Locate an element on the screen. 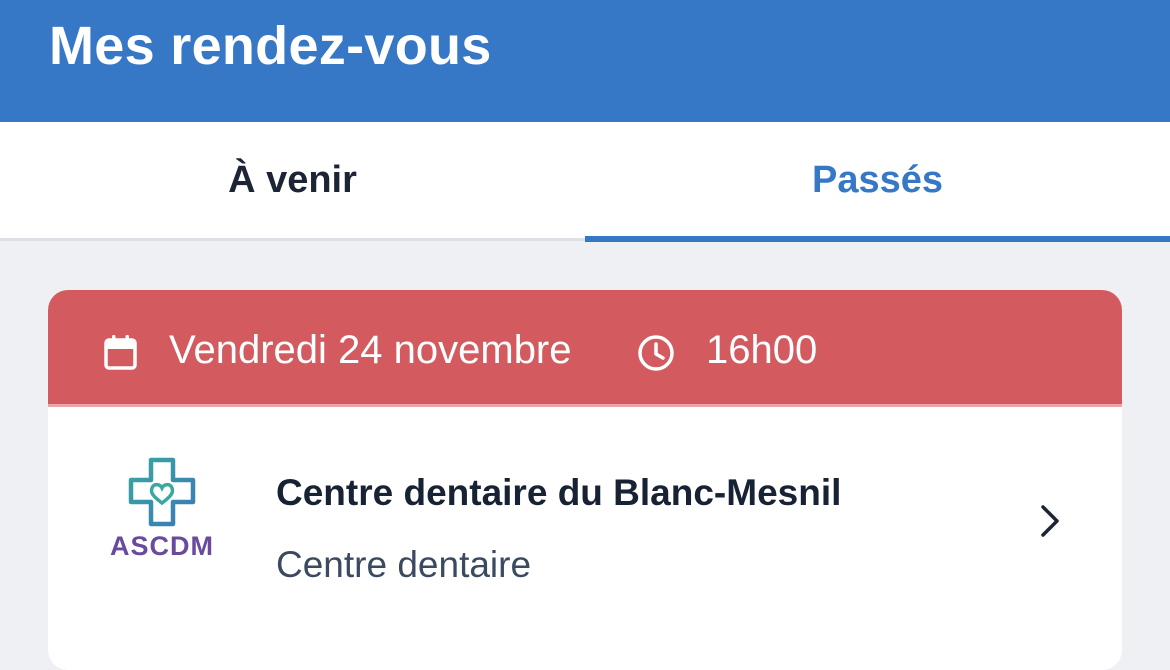 This screenshot has height=670, width=1170. center-type: Centre dentaire is located at coordinates (404, 564).